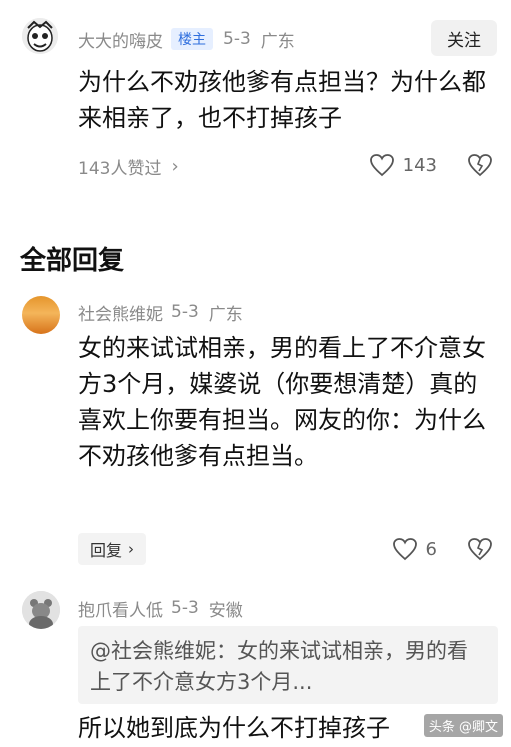 The image size is (511, 747). What do you see at coordinates (192, 39) in the screenshot?
I see `op-badge: 楼主` at bounding box center [192, 39].